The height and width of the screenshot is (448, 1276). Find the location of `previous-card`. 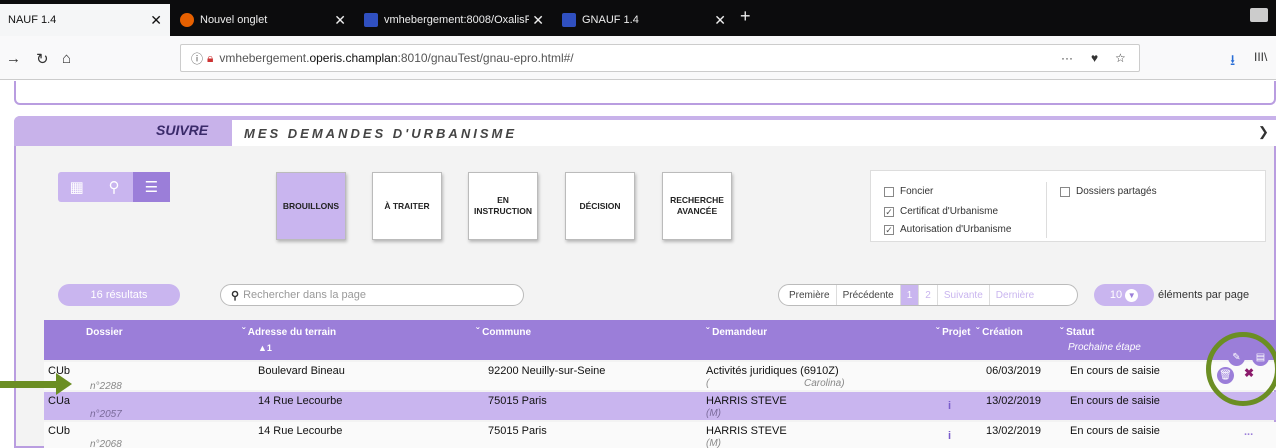

previous-card is located at coordinates (645, 93).